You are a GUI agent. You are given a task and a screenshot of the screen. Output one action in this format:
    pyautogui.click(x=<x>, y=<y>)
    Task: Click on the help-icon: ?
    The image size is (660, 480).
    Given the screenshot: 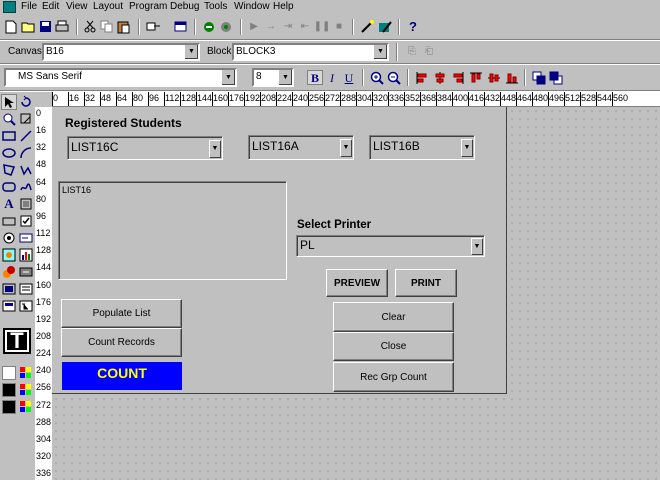 What is the action you would take?
    pyautogui.click(x=413, y=26)
    